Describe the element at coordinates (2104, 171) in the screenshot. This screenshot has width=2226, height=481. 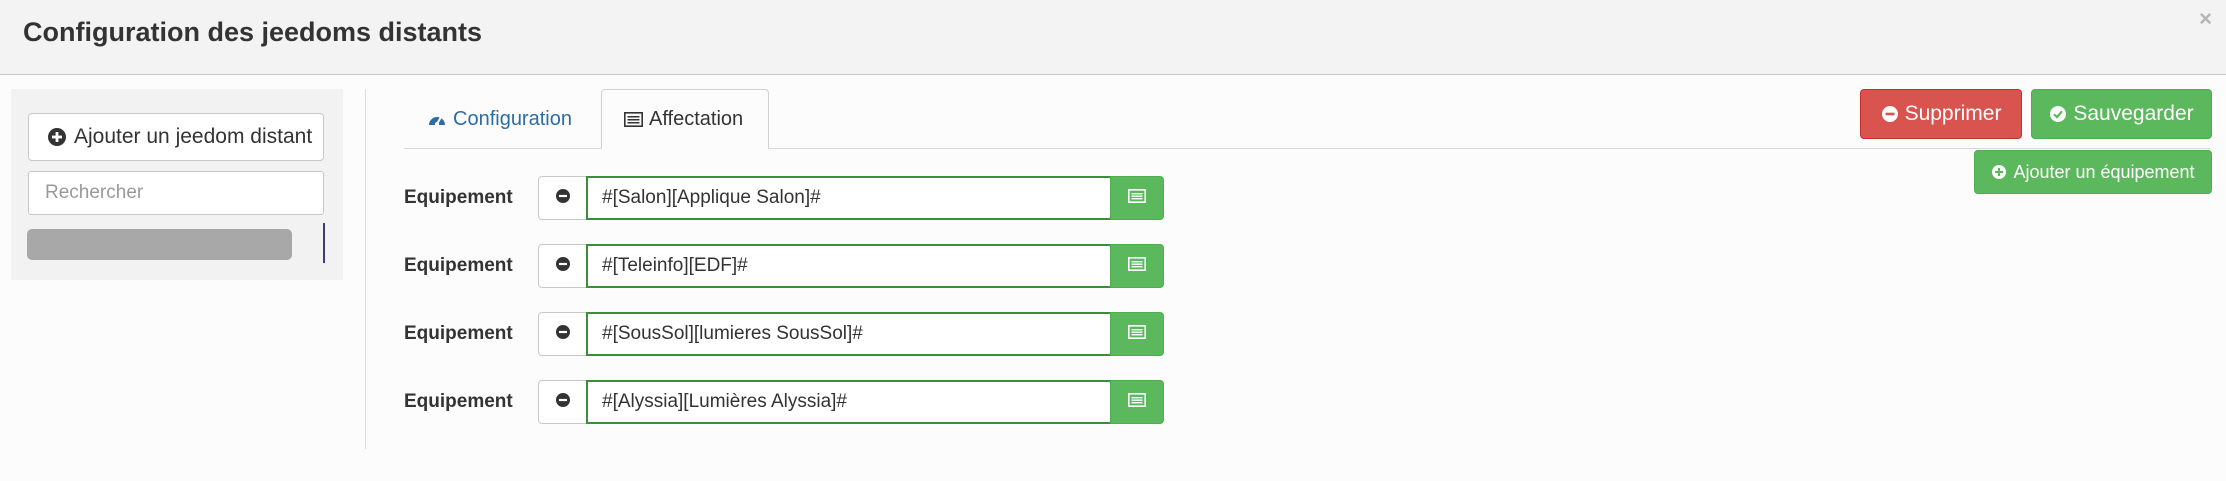
I see `add-equipment-label: Ajouter un équipement` at that location.